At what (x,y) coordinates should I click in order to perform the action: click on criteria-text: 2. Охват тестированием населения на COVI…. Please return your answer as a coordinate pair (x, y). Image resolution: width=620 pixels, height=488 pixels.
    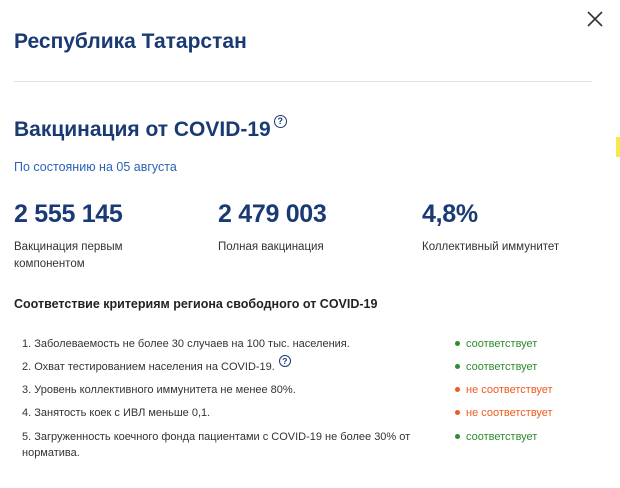
    Looking at the image, I should click on (232, 365).